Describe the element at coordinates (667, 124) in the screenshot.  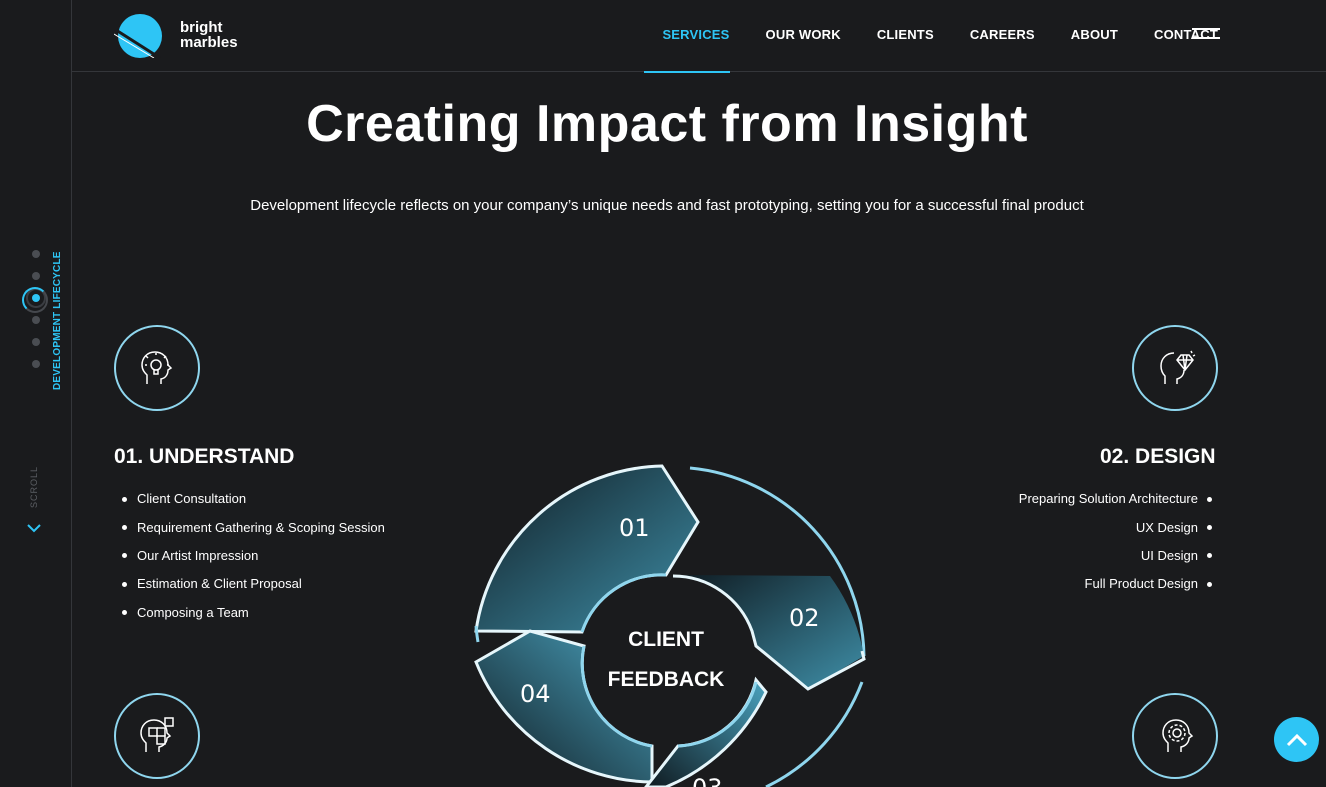
I see `page-title: Creating Impact from Insight` at that location.